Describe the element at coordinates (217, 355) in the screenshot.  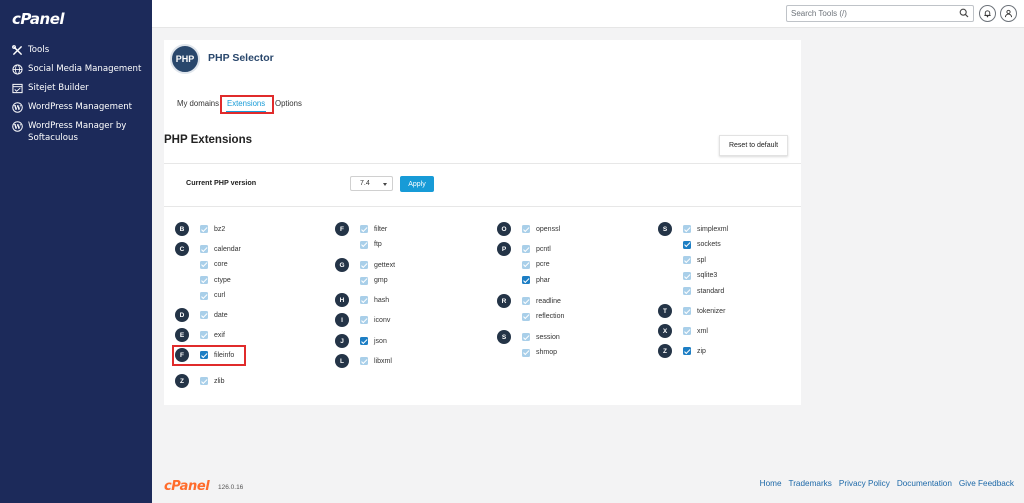
I see `extension-fileinfo: fileinfo` at that location.